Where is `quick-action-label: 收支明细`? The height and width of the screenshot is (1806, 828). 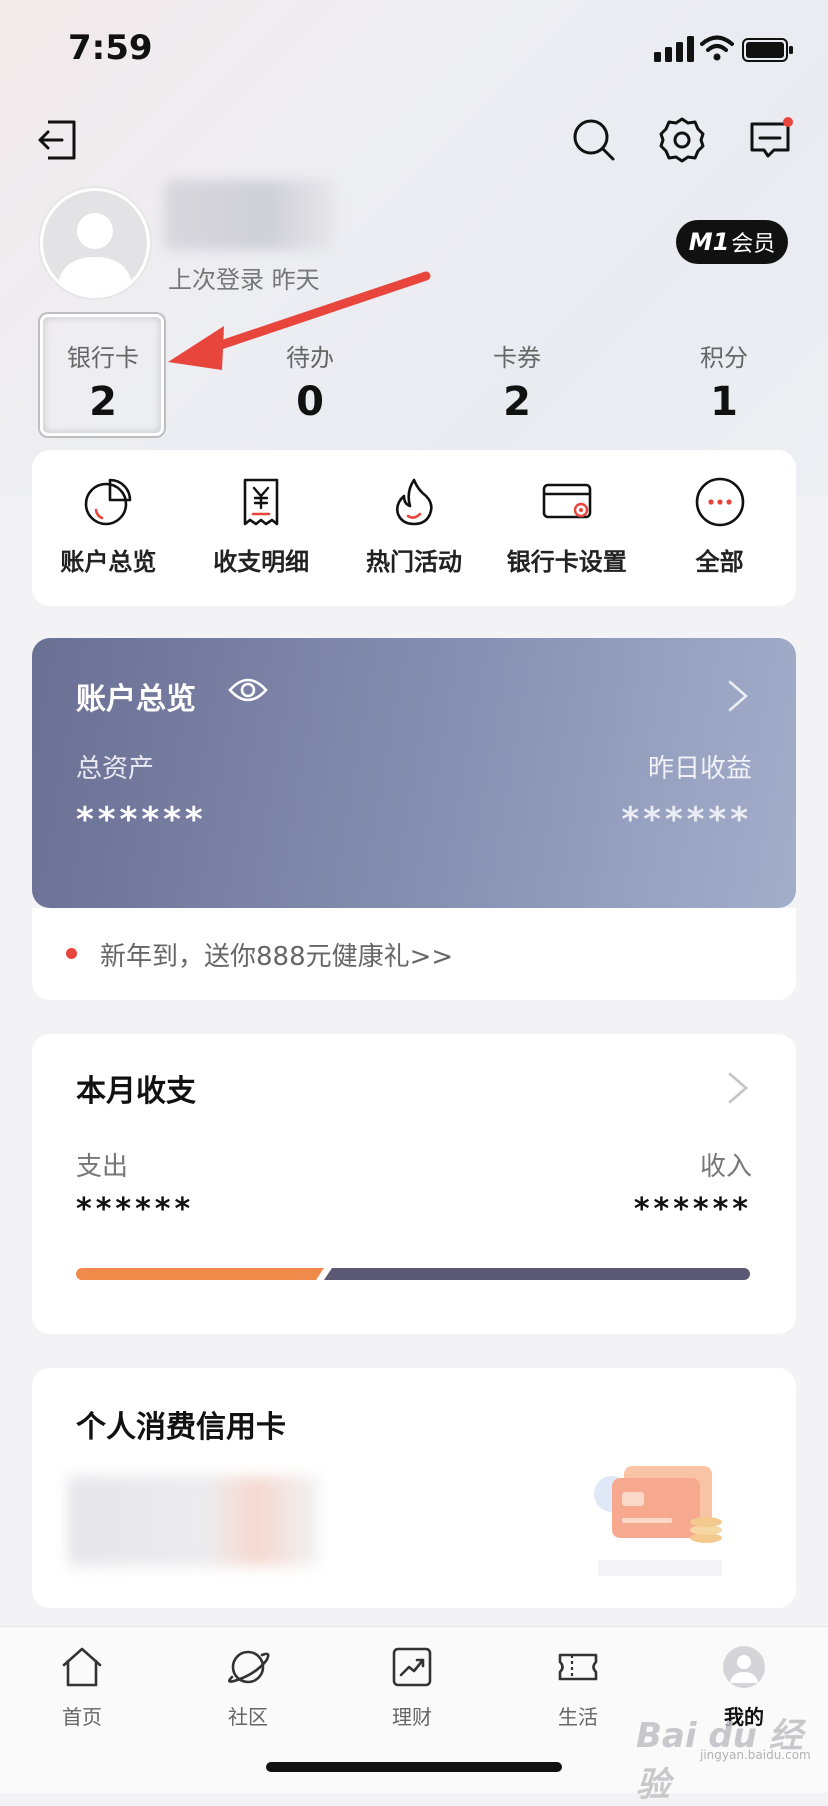
quick-action-label: 收支明细 is located at coordinates (261, 562).